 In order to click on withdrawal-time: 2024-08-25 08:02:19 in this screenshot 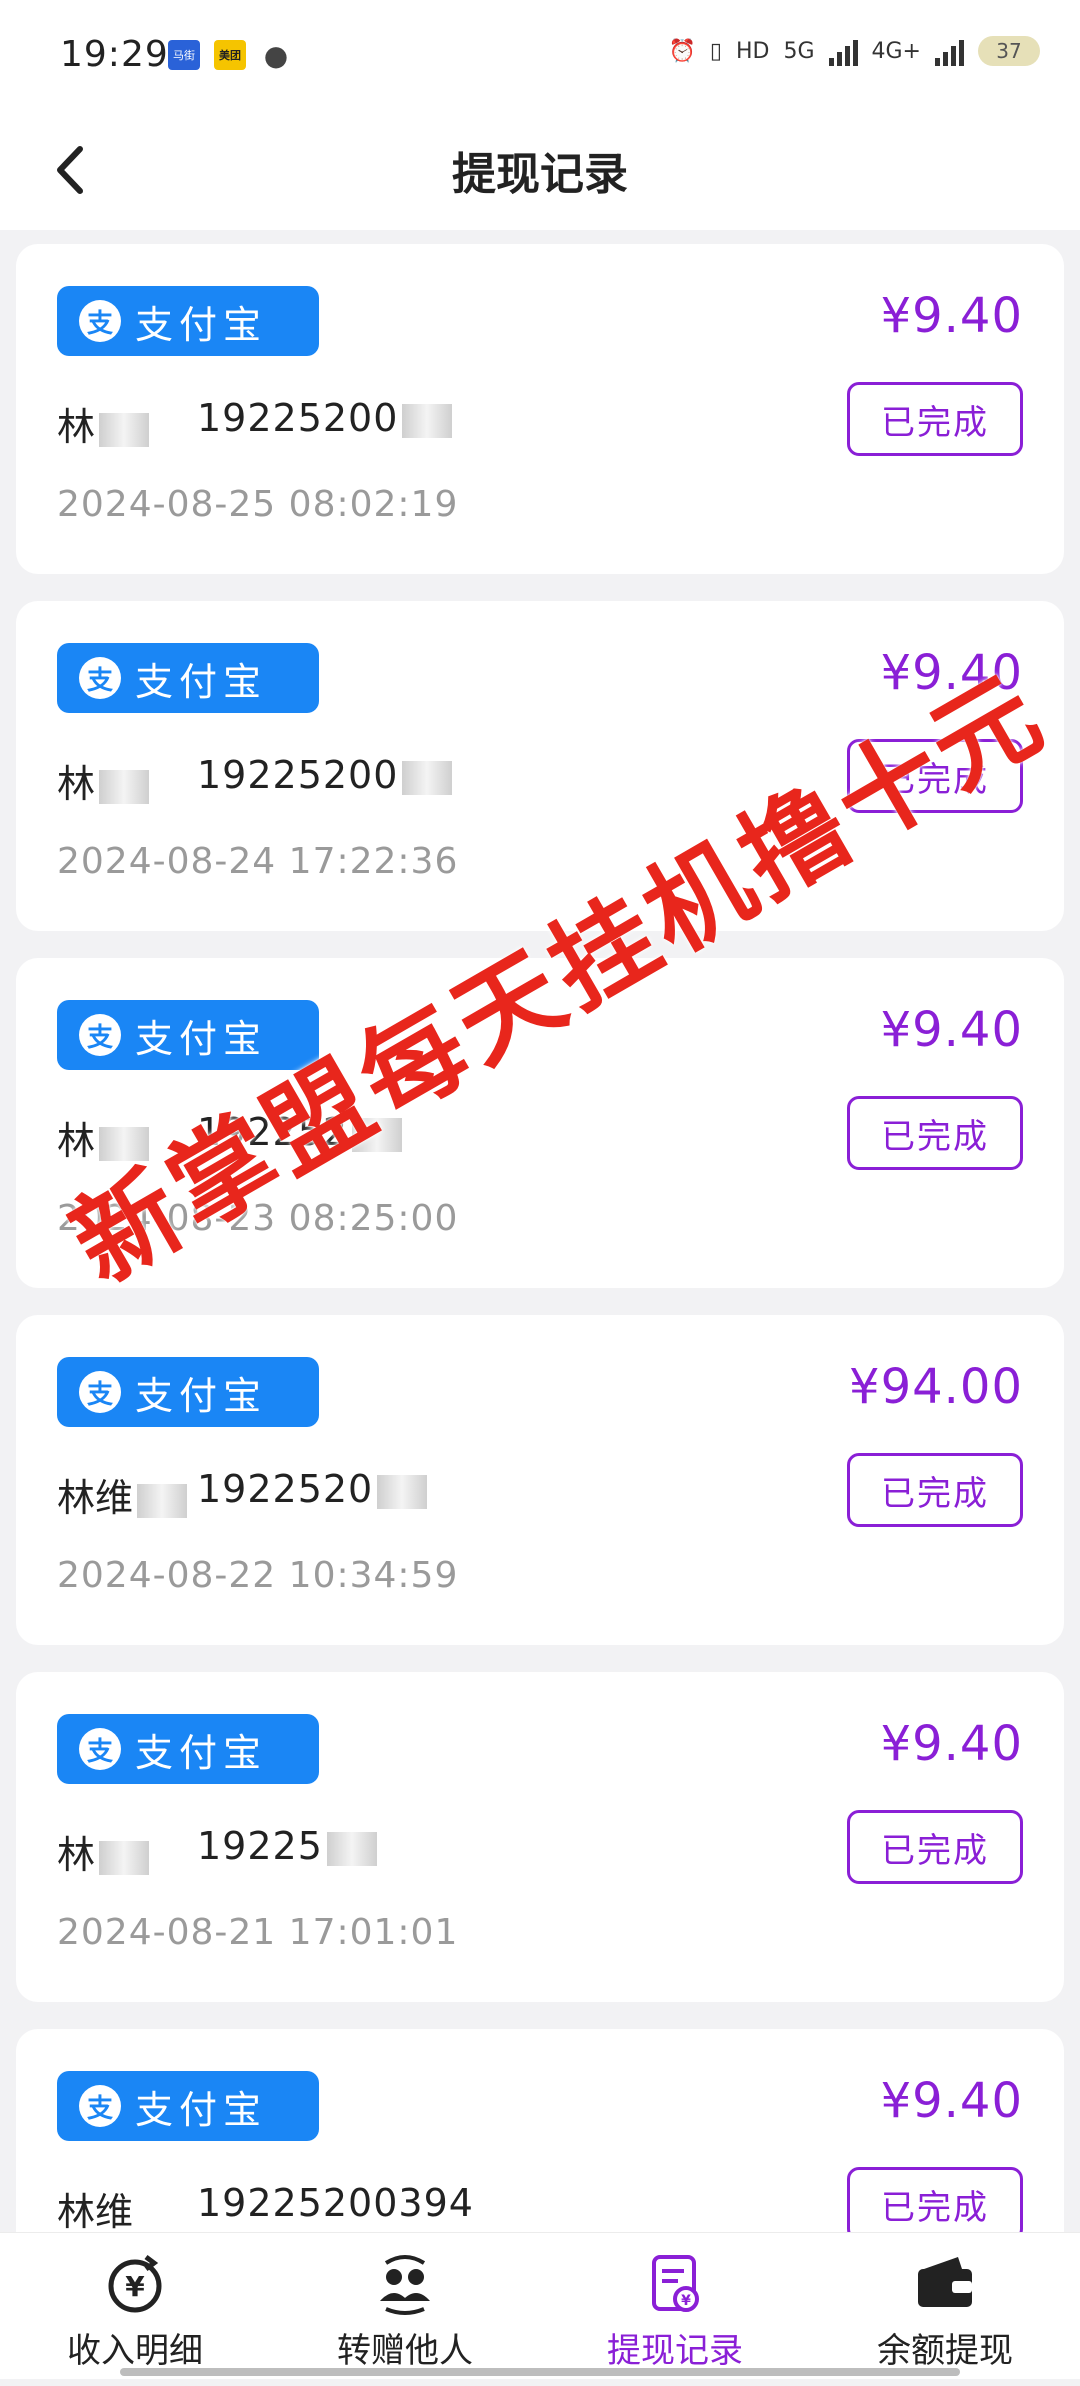, I will do `click(258, 504)`.